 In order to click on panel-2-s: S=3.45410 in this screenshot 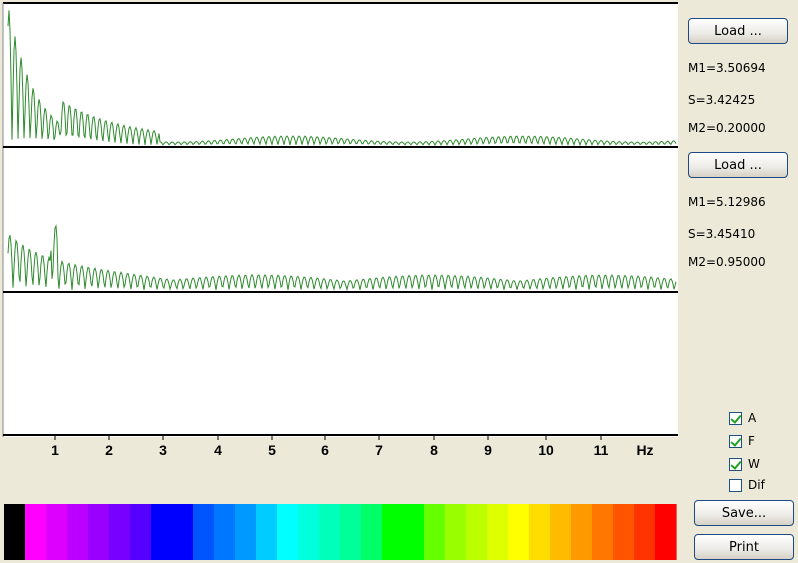, I will do `click(722, 234)`.